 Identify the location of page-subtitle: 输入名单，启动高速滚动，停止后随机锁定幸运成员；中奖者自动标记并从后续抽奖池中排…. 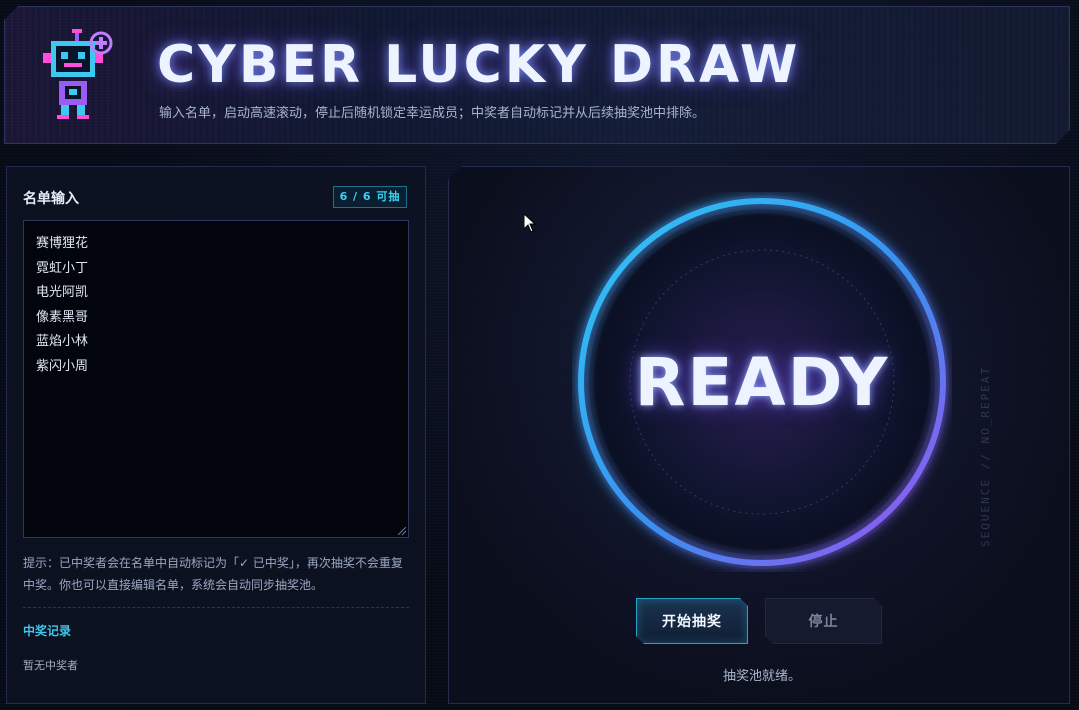
(432, 113).